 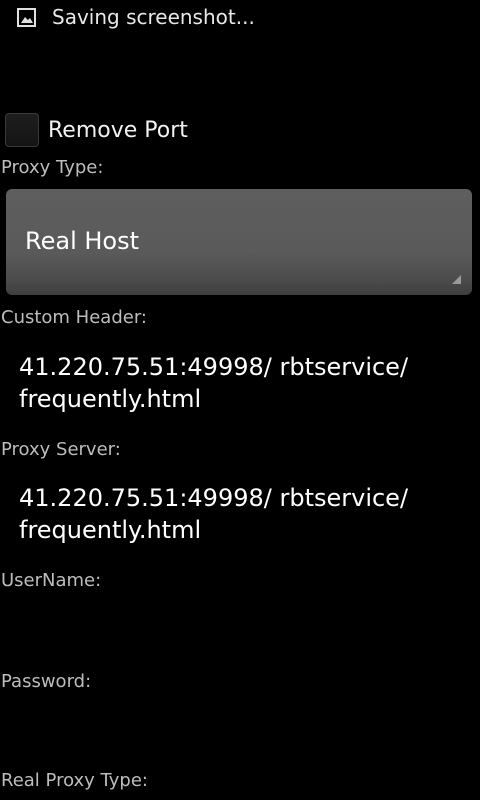 What do you see at coordinates (239, 630) in the screenshot?
I see `username-field` at bounding box center [239, 630].